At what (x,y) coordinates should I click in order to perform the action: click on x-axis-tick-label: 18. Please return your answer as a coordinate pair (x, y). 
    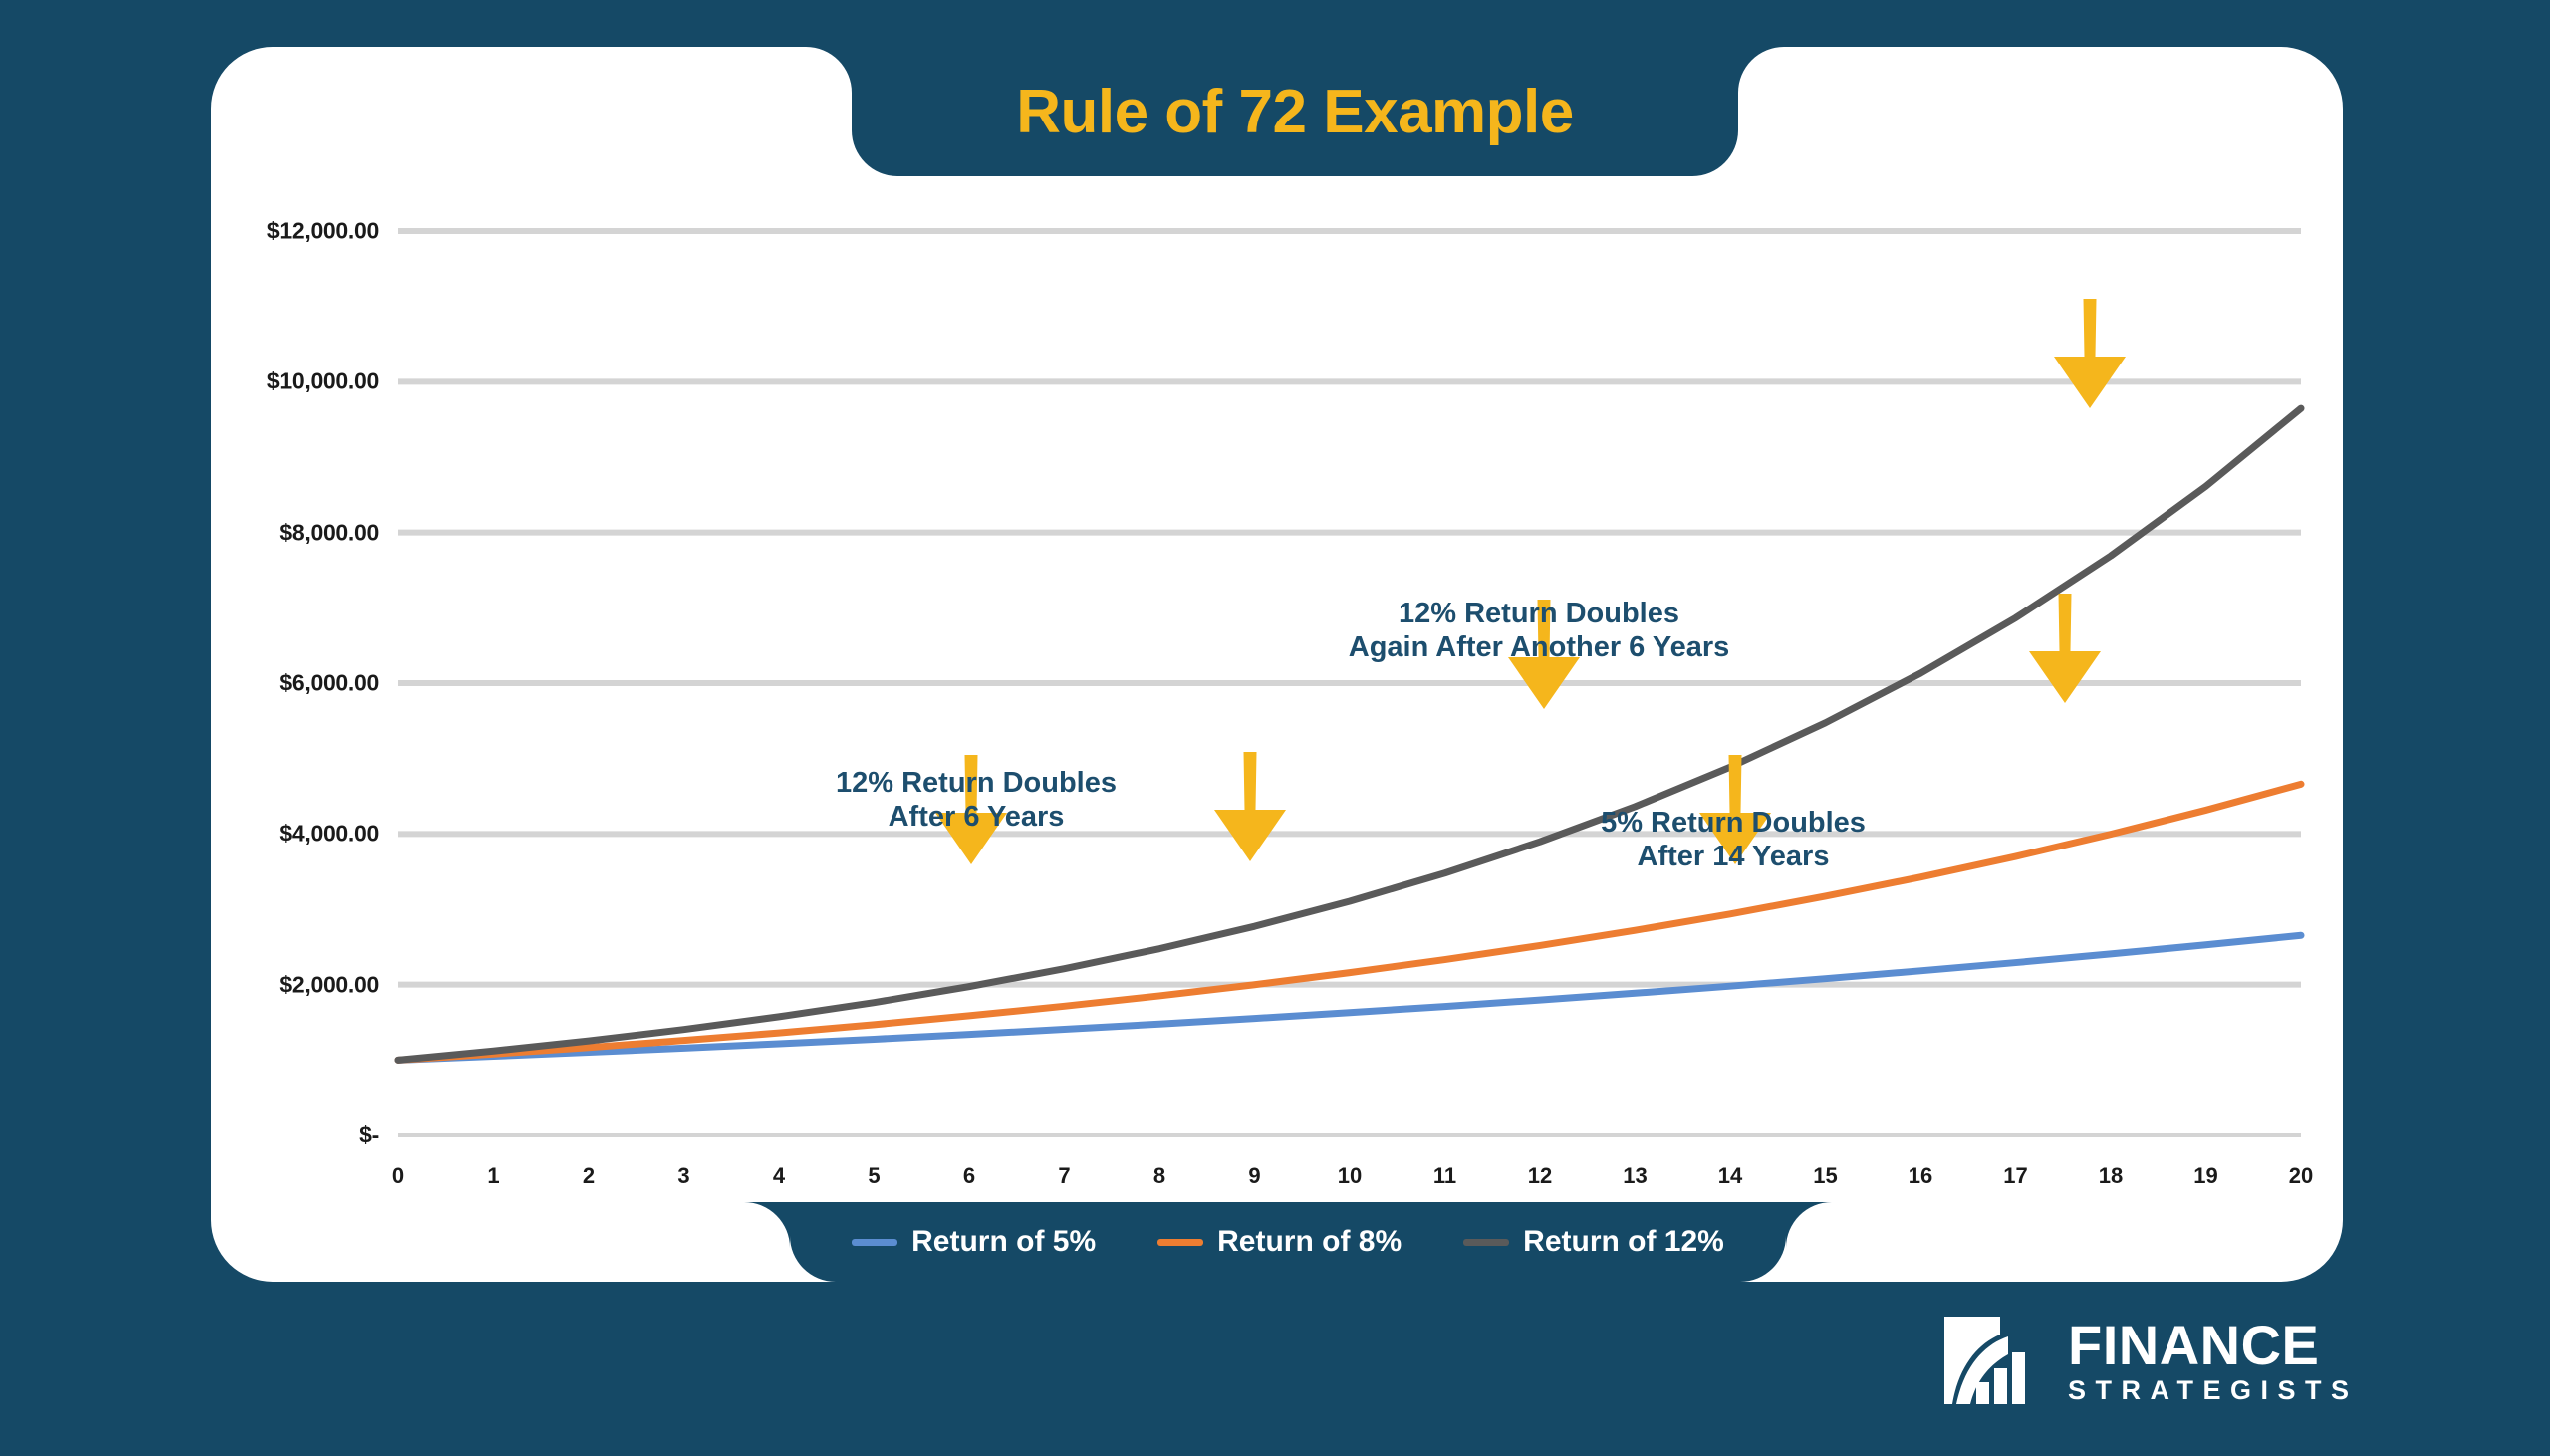
    Looking at the image, I should click on (2111, 1175).